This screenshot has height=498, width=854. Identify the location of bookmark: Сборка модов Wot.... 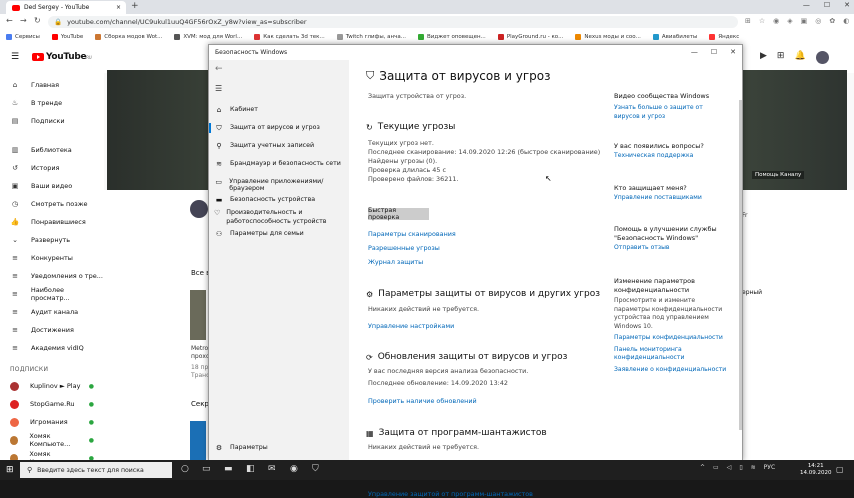
(128, 37).